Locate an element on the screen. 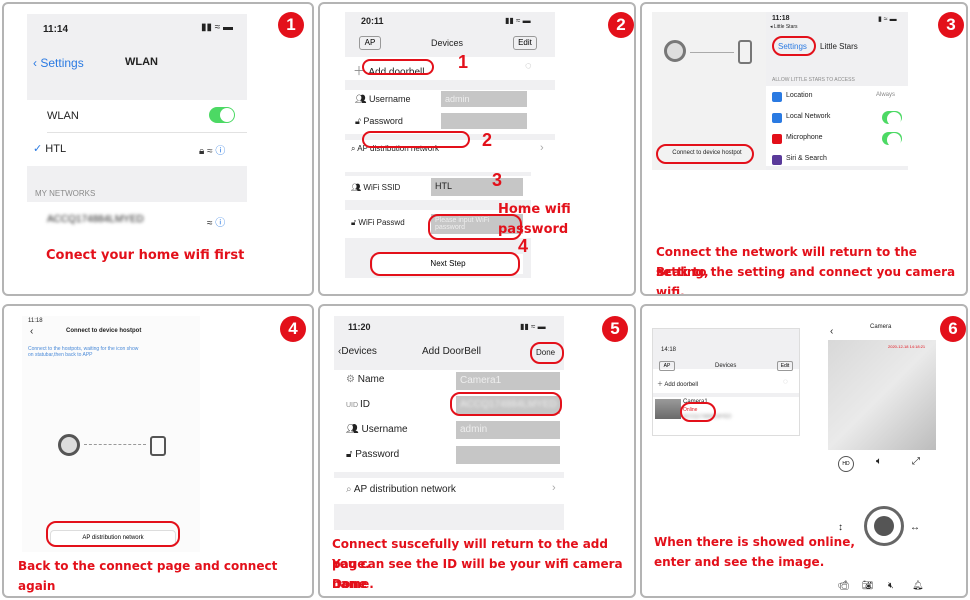 This screenshot has height=600, width=970. wlan-toggle is located at coordinates (222, 115).